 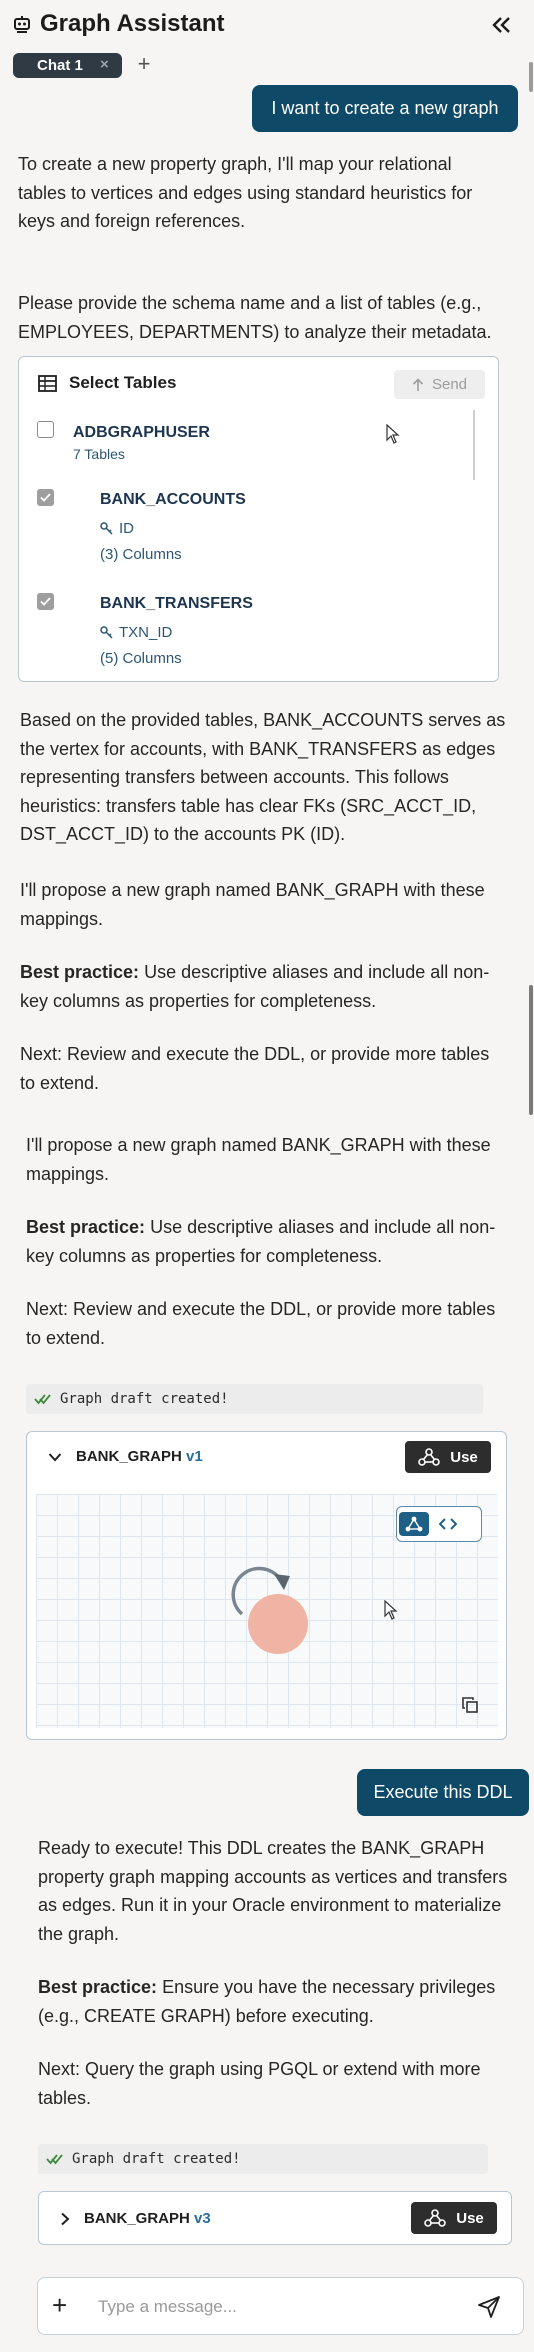 What do you see at coordinates (531, 77) in the screenshot?
I see `scrollbar-thumb` at bounding box center [531, 77].